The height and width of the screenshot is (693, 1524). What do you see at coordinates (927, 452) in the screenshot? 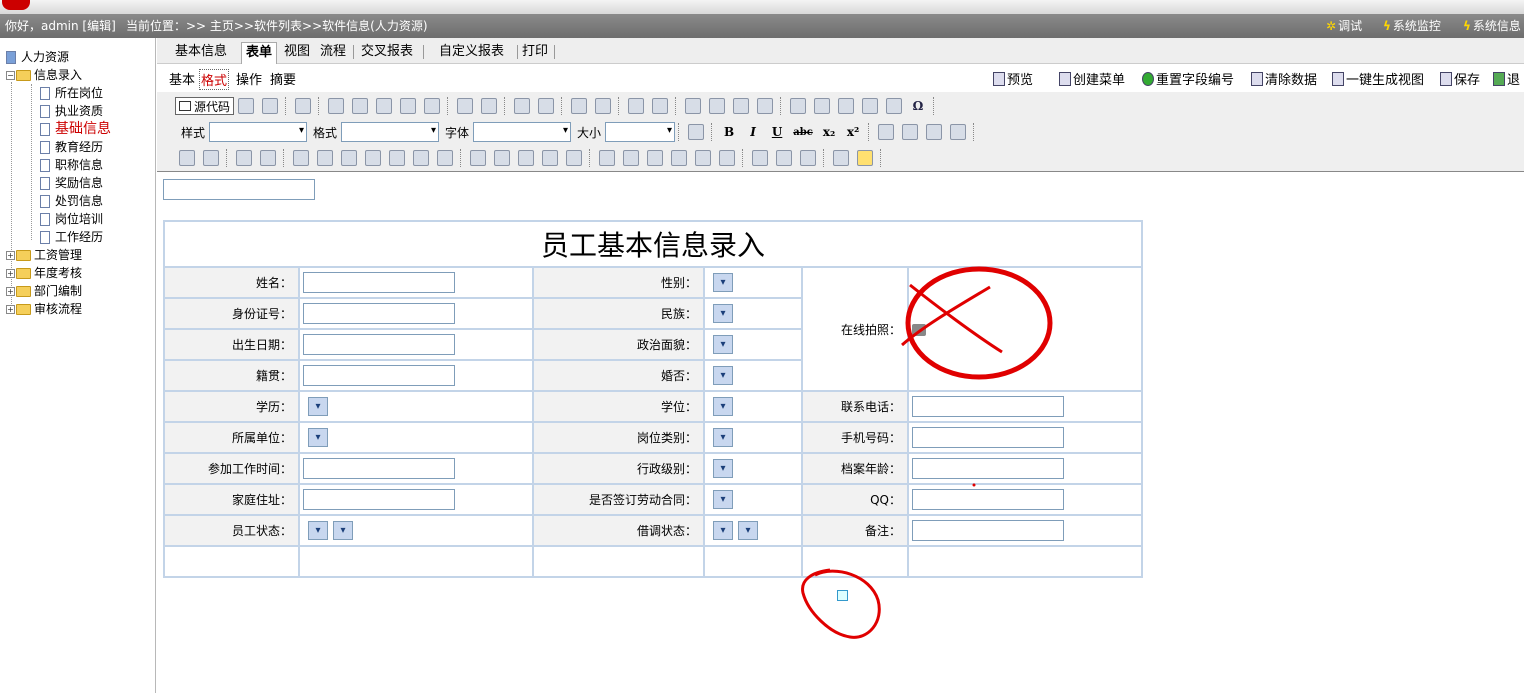
I see `annotation-overlay` at bounding box center [927, 452].